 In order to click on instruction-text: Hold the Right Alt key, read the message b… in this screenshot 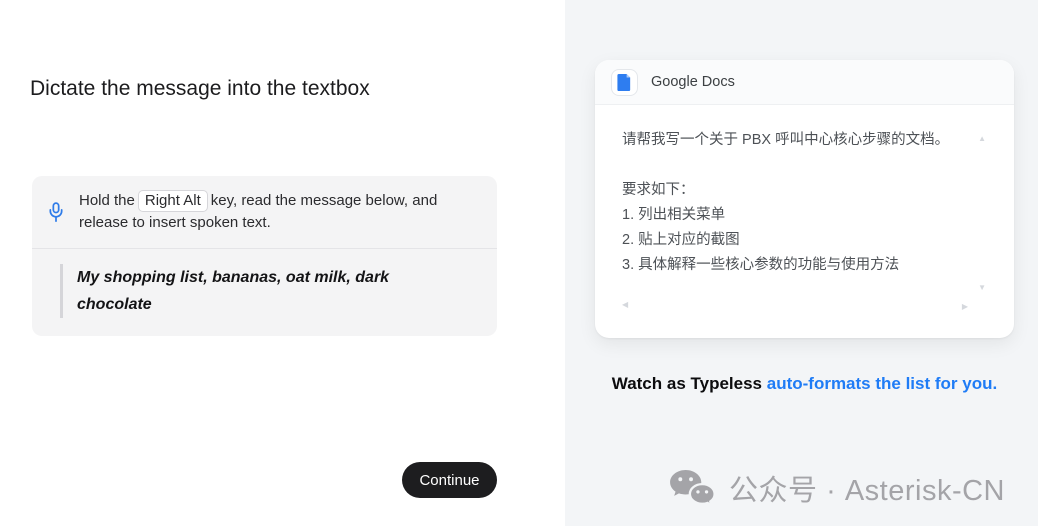, I will do `click(270, 212)`.